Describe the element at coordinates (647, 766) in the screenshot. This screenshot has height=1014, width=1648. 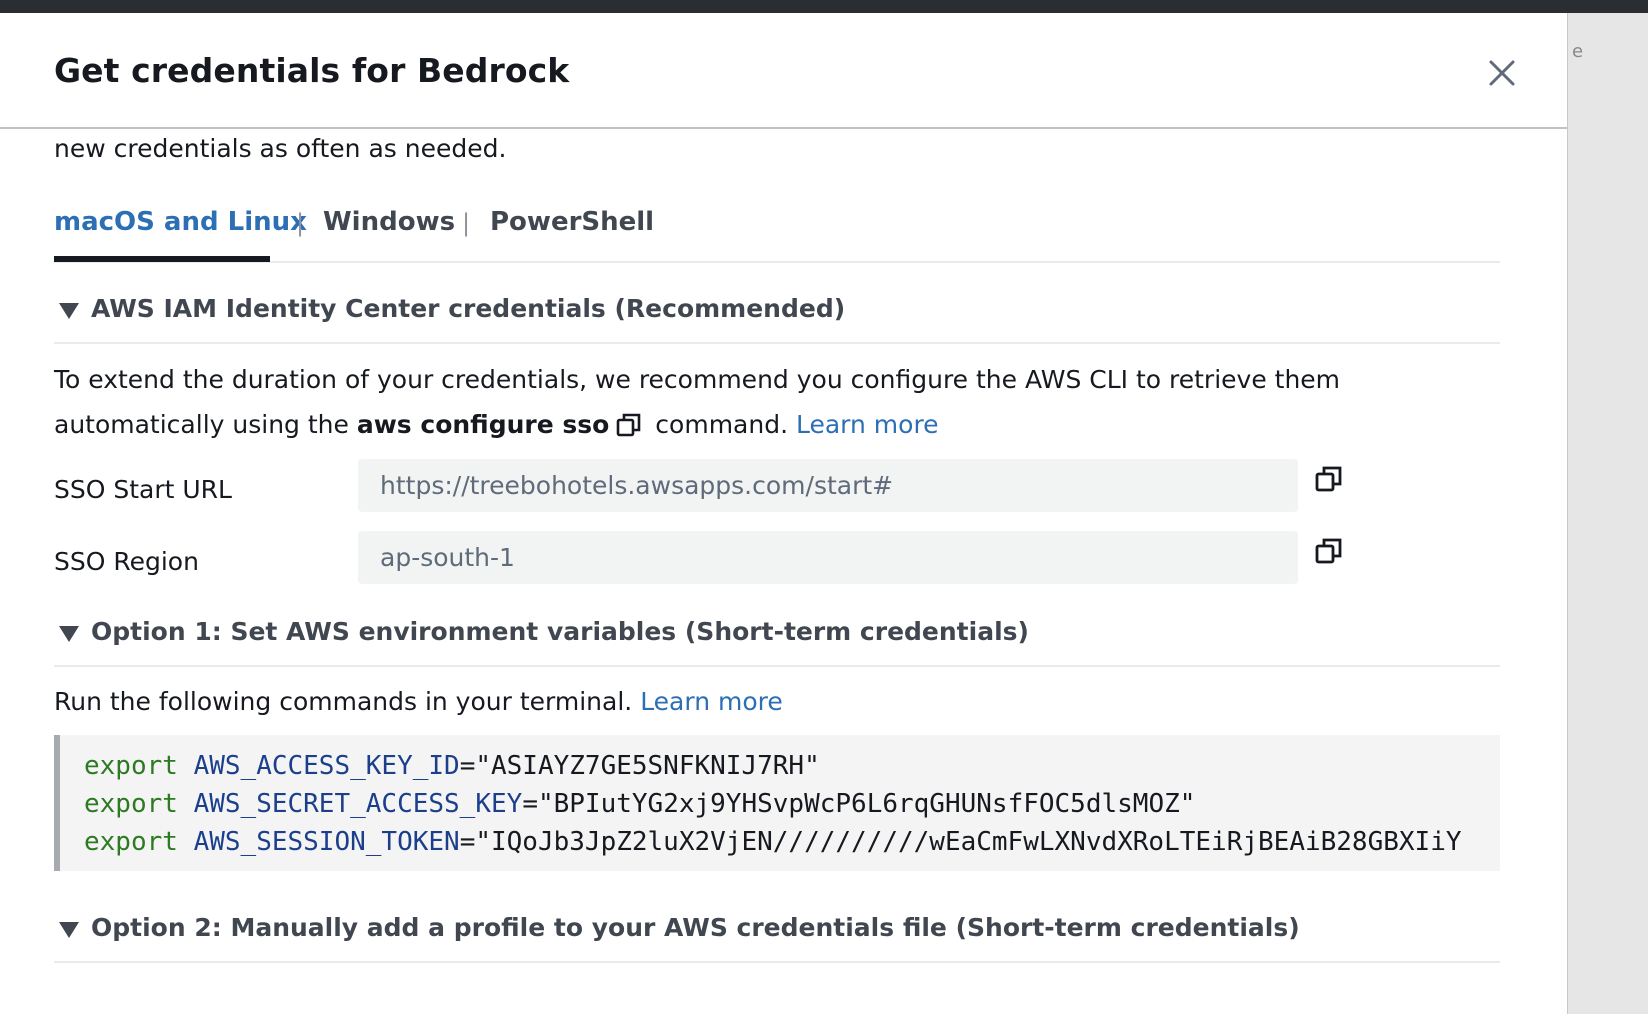
I see `code-value: "ASIAYZ7GE5SNFKNIJ7RH"` at that location.